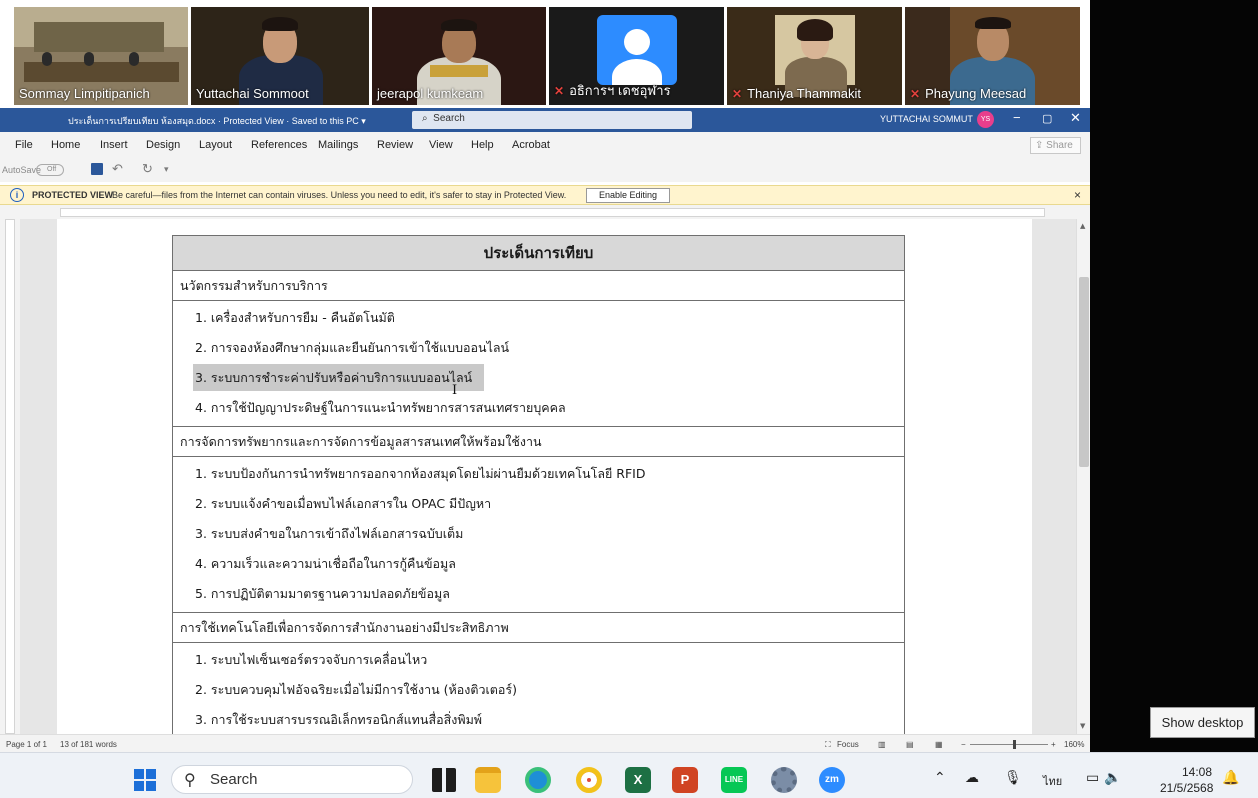 This screenshot has width=1258, height=798. What do you see at coordinates (1084, 372) in the screenshot?
I see `scroll-thumb` at bounding box center [1084, 372].